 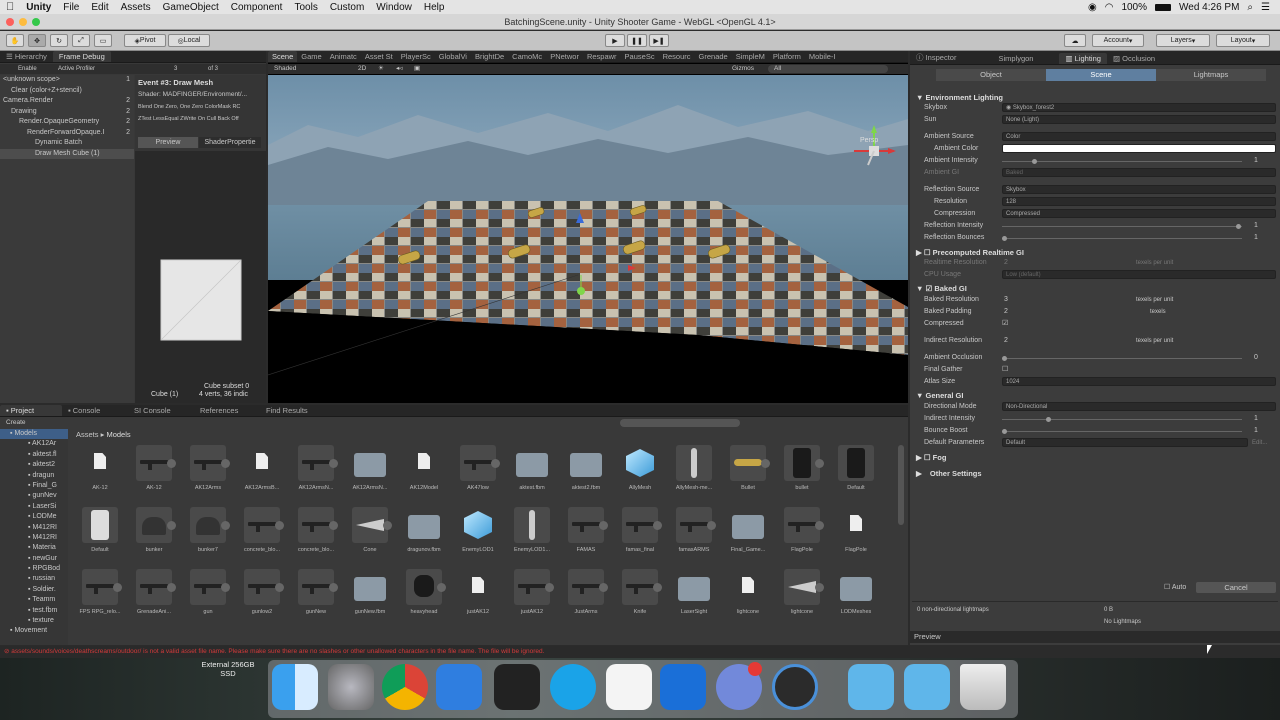 I want to click on close-window-button, so click(x=10, y=22).